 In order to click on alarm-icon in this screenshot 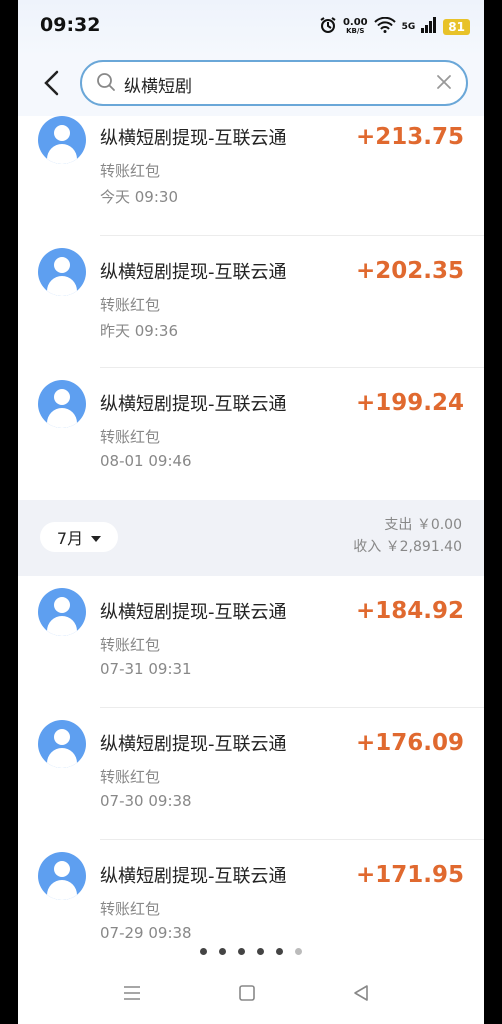, I will do `click(328, 27)`.